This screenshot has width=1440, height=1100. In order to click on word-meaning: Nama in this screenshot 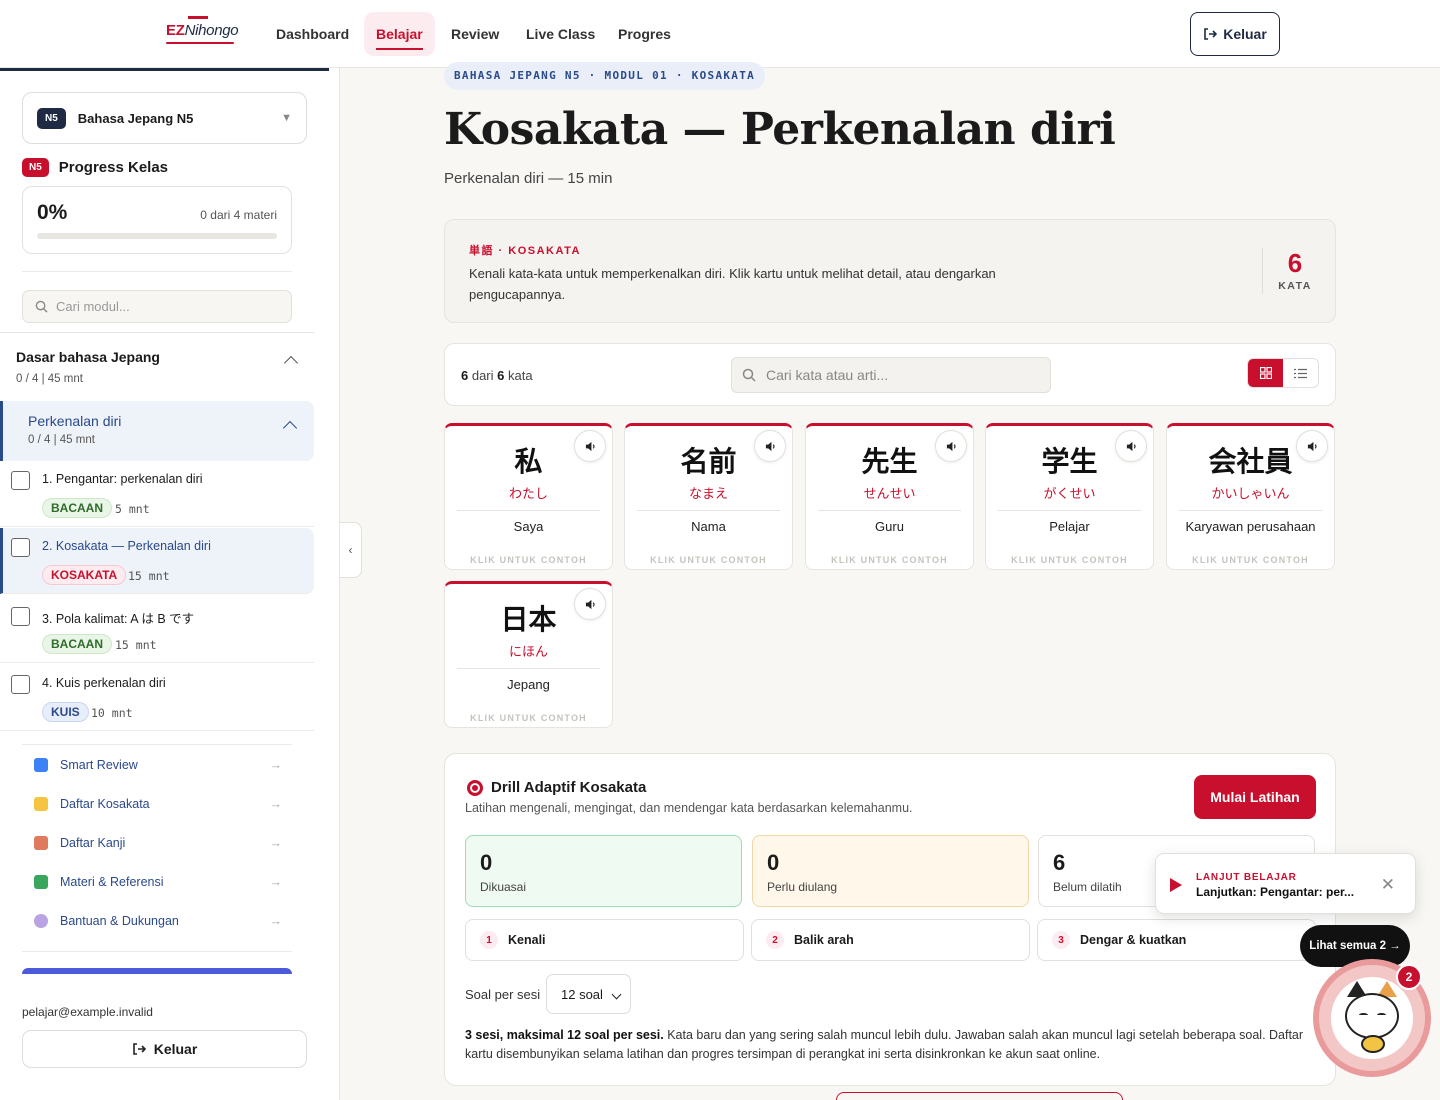, I will do `click(708, 526)`.